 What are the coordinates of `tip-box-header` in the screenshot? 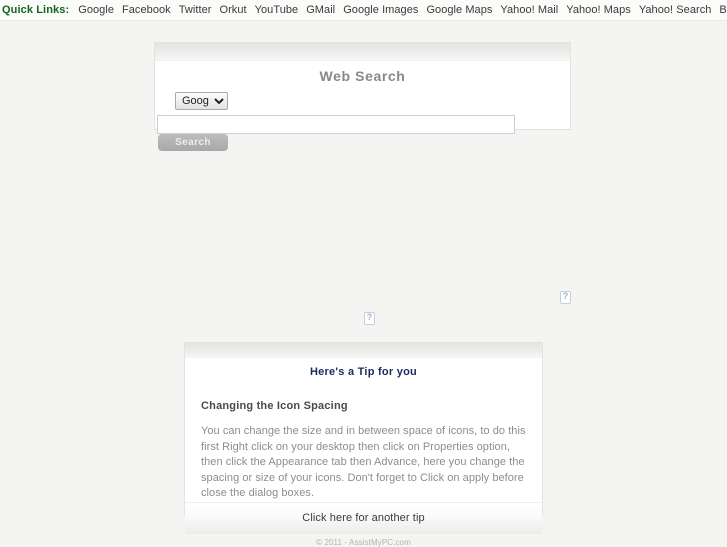 It's located at (363, 350).